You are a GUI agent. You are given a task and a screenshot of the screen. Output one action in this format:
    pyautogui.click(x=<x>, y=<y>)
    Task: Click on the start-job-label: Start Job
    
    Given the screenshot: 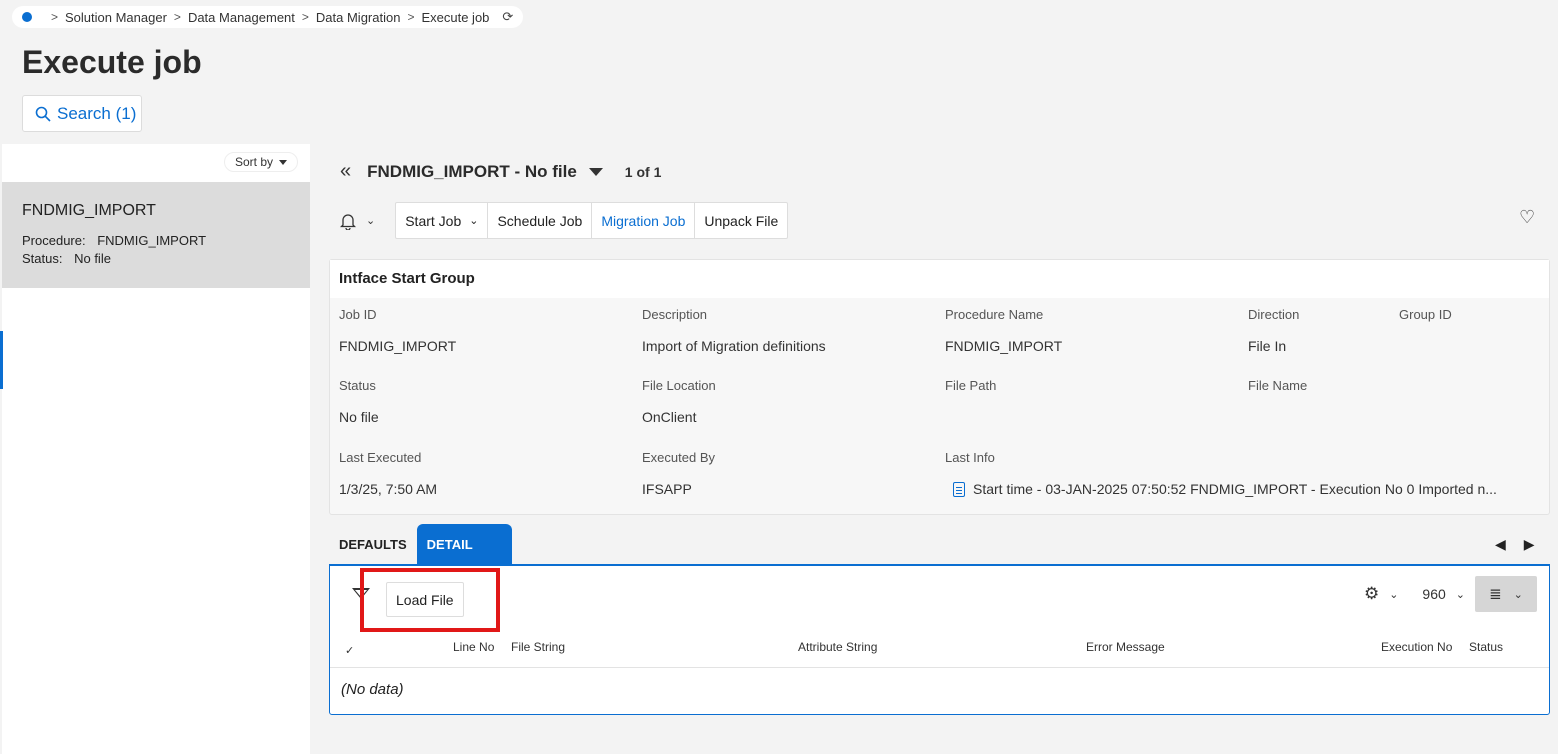 What is the action you would take?
    pyautogui.click(x=433, y=220)
    